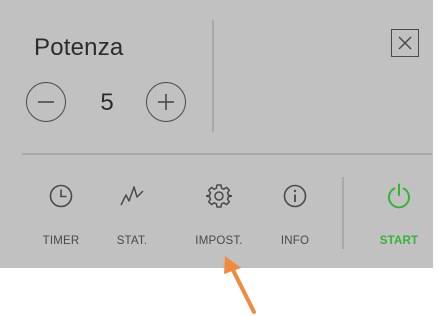  Describe the element at coordinates (79, 47) in the screenshot. I see `power-title: Potenza` at that location.